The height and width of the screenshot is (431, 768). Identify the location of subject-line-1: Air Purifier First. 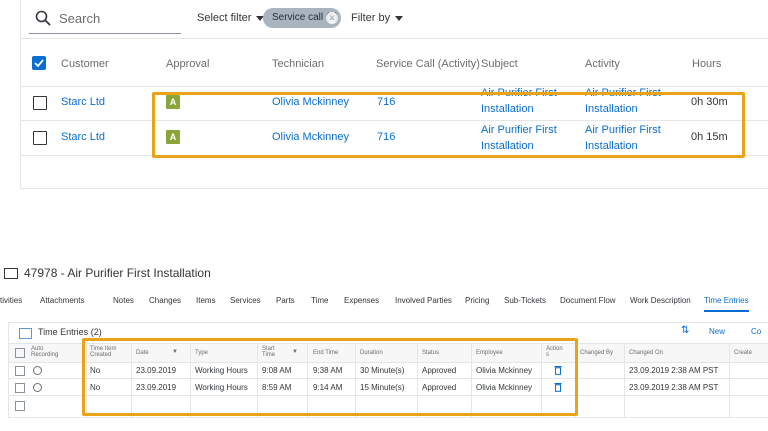
(519, 93).